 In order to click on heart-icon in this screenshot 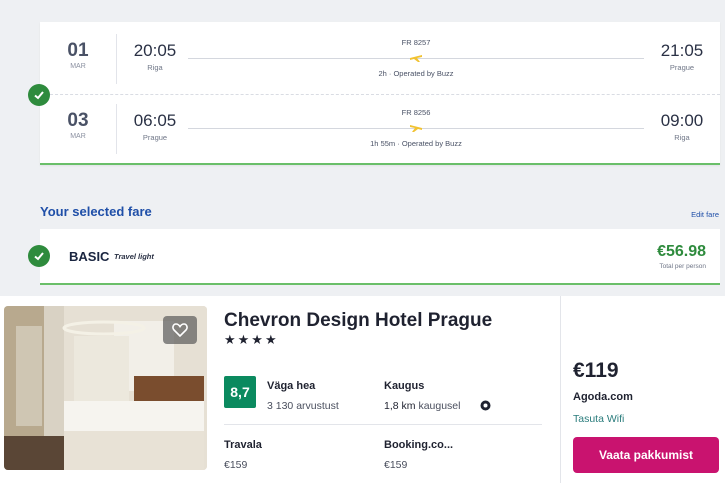, I will do `click(180, 330)`.